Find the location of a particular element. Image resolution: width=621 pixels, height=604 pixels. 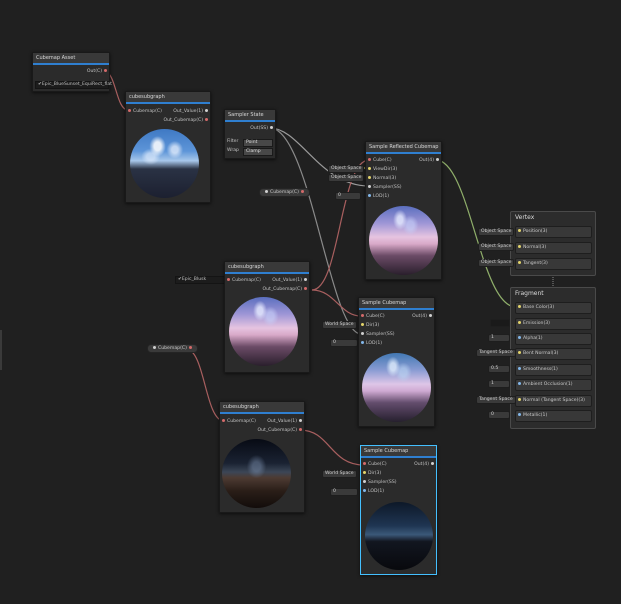

fragment-block-smoothness: Smoothness(1) is located at coordinates (553, 370).